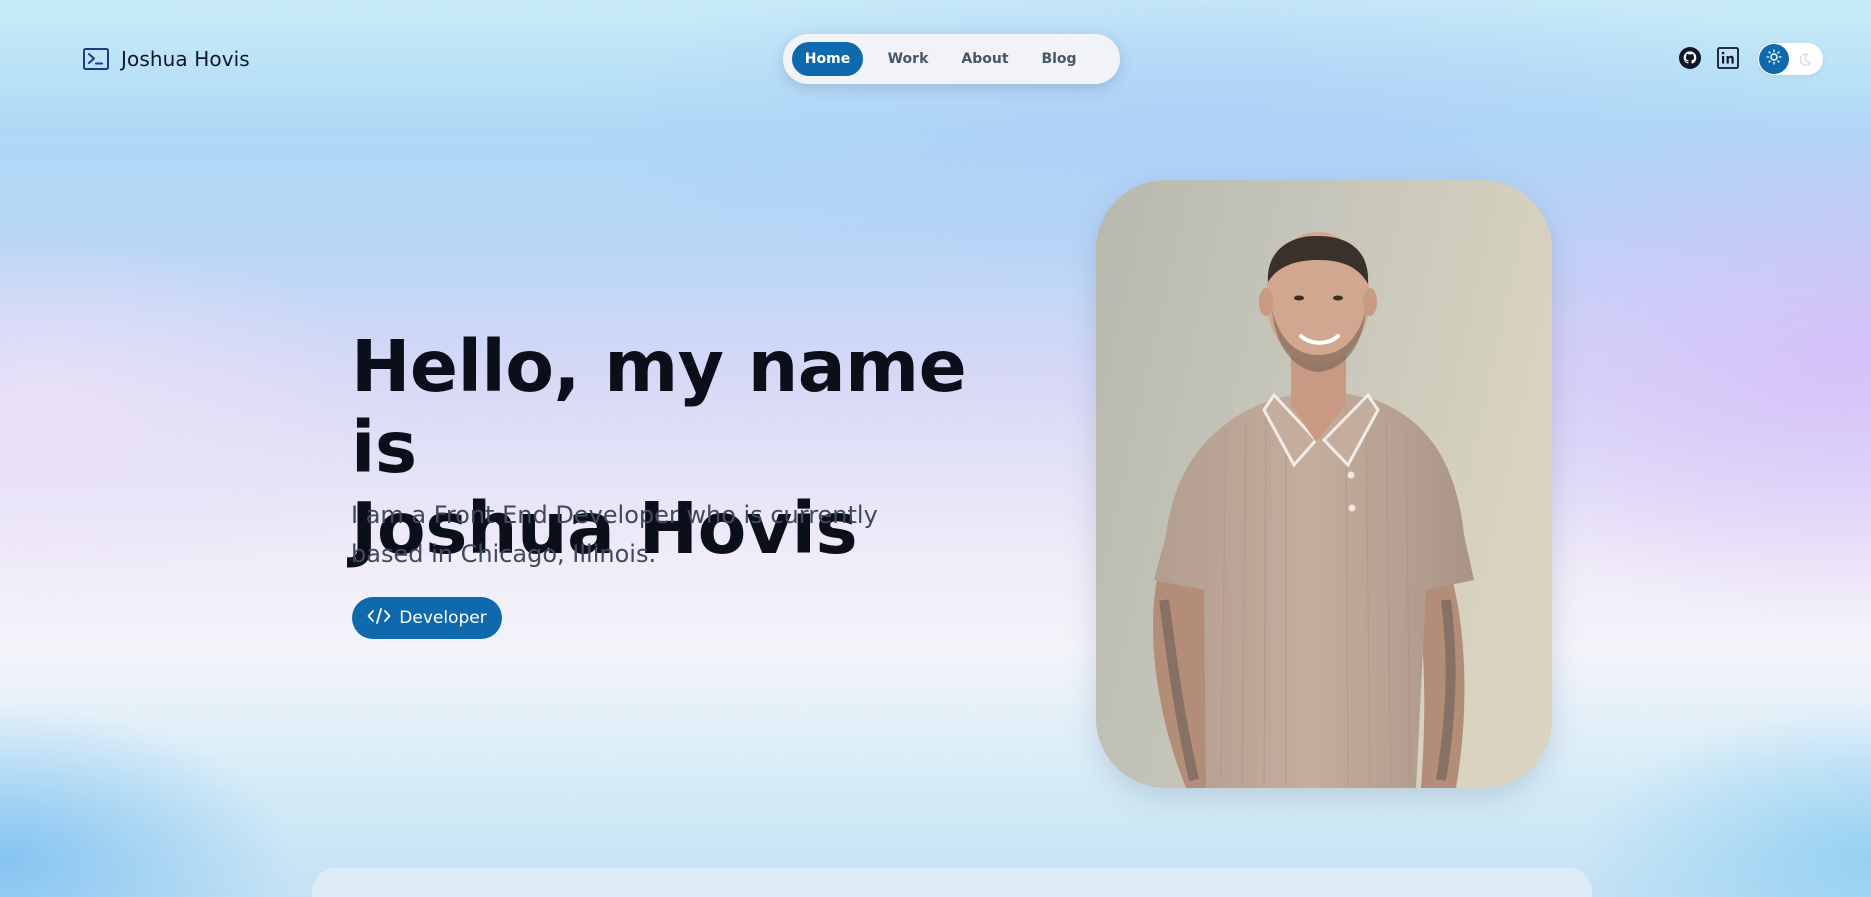 The width and height of the screenshot is (1871, 897). I want to click on code-icon, so click(379, 618).